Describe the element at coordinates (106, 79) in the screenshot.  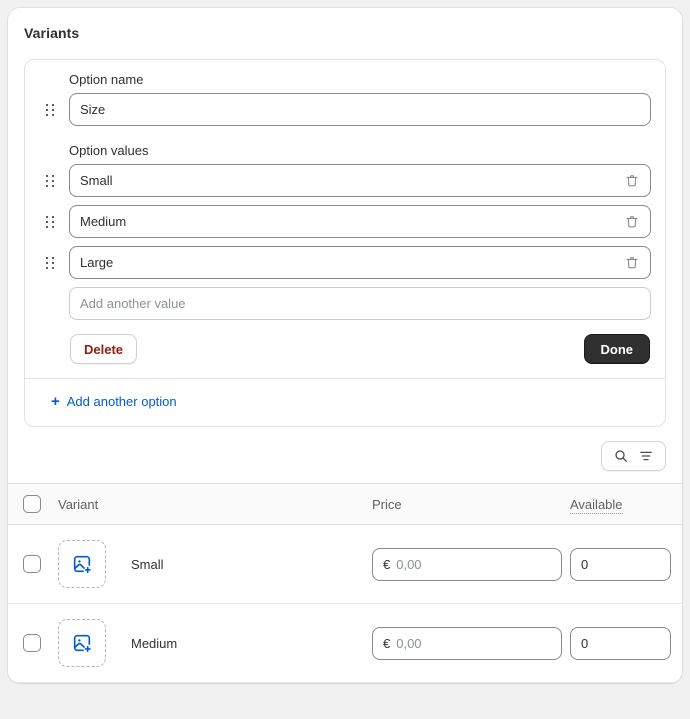
I see `option-name-label: Option name` at that location.